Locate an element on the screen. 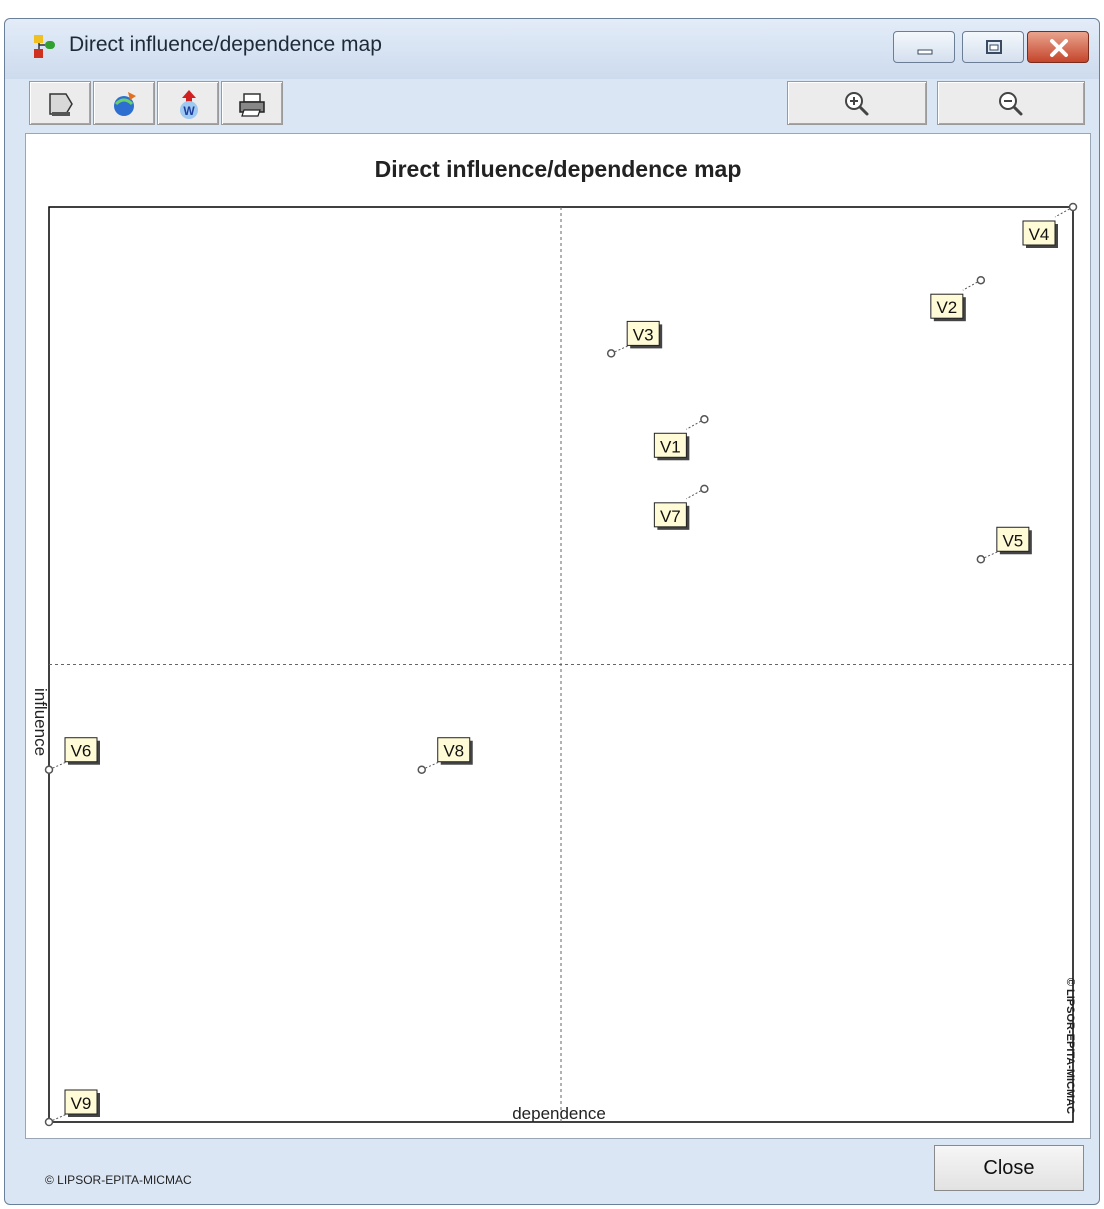 This screenshot has height=1209, width=1104. minimize-button is located at coordinates (924, 47).